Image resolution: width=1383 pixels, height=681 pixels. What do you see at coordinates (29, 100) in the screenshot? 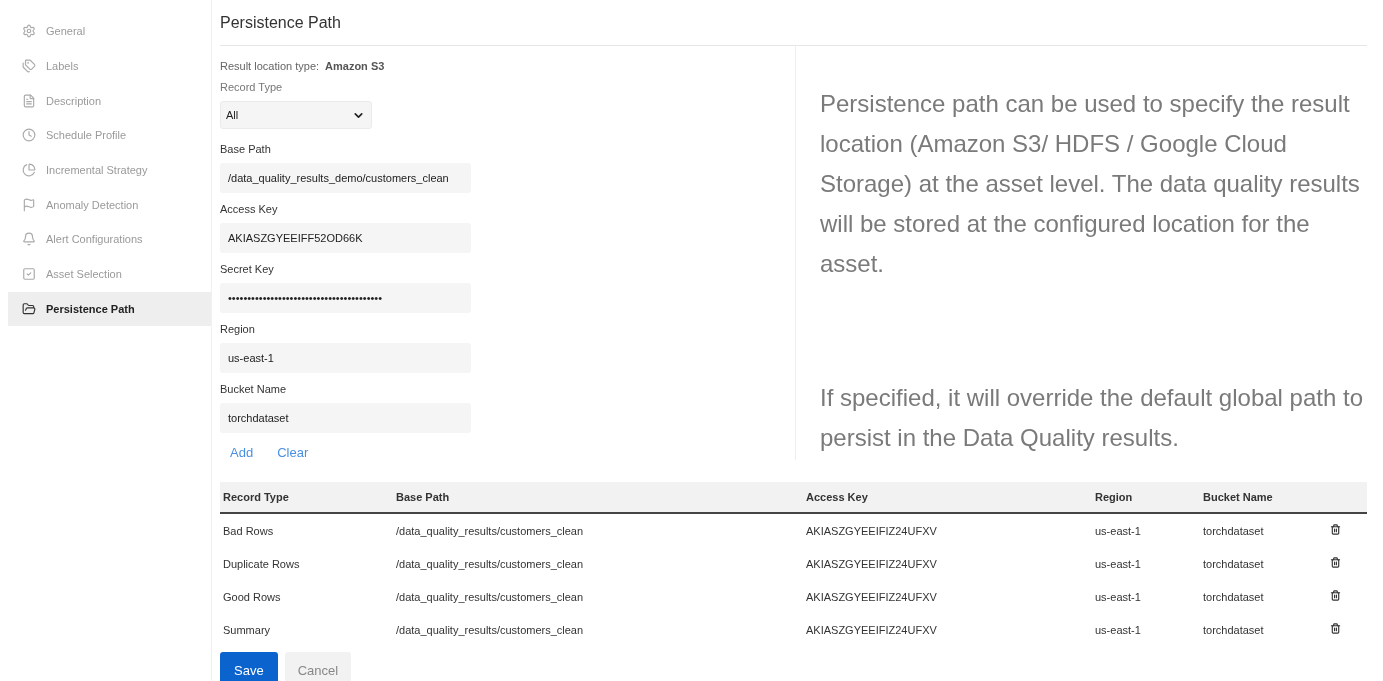
I see `document-icon` at bounding box center [29, 100].